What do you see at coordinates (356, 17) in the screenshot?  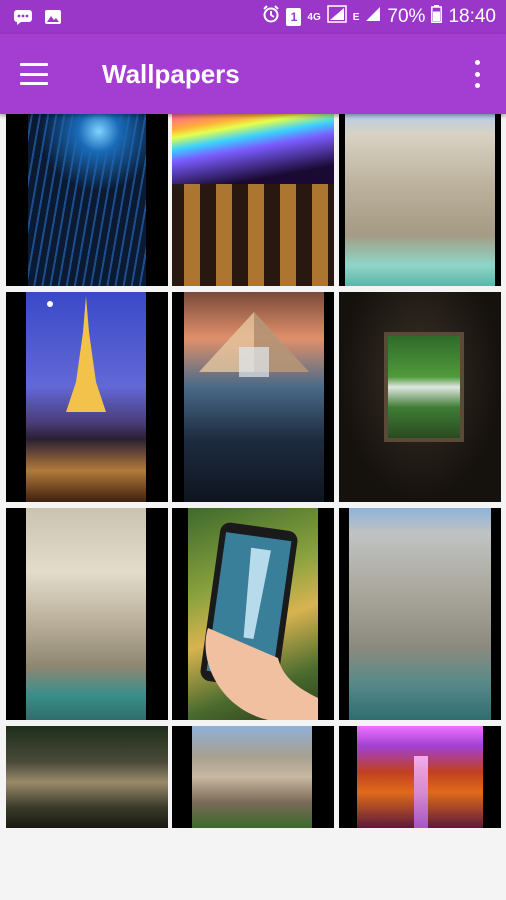 I see `network-e-label: E` at bounding box center [356, 17].